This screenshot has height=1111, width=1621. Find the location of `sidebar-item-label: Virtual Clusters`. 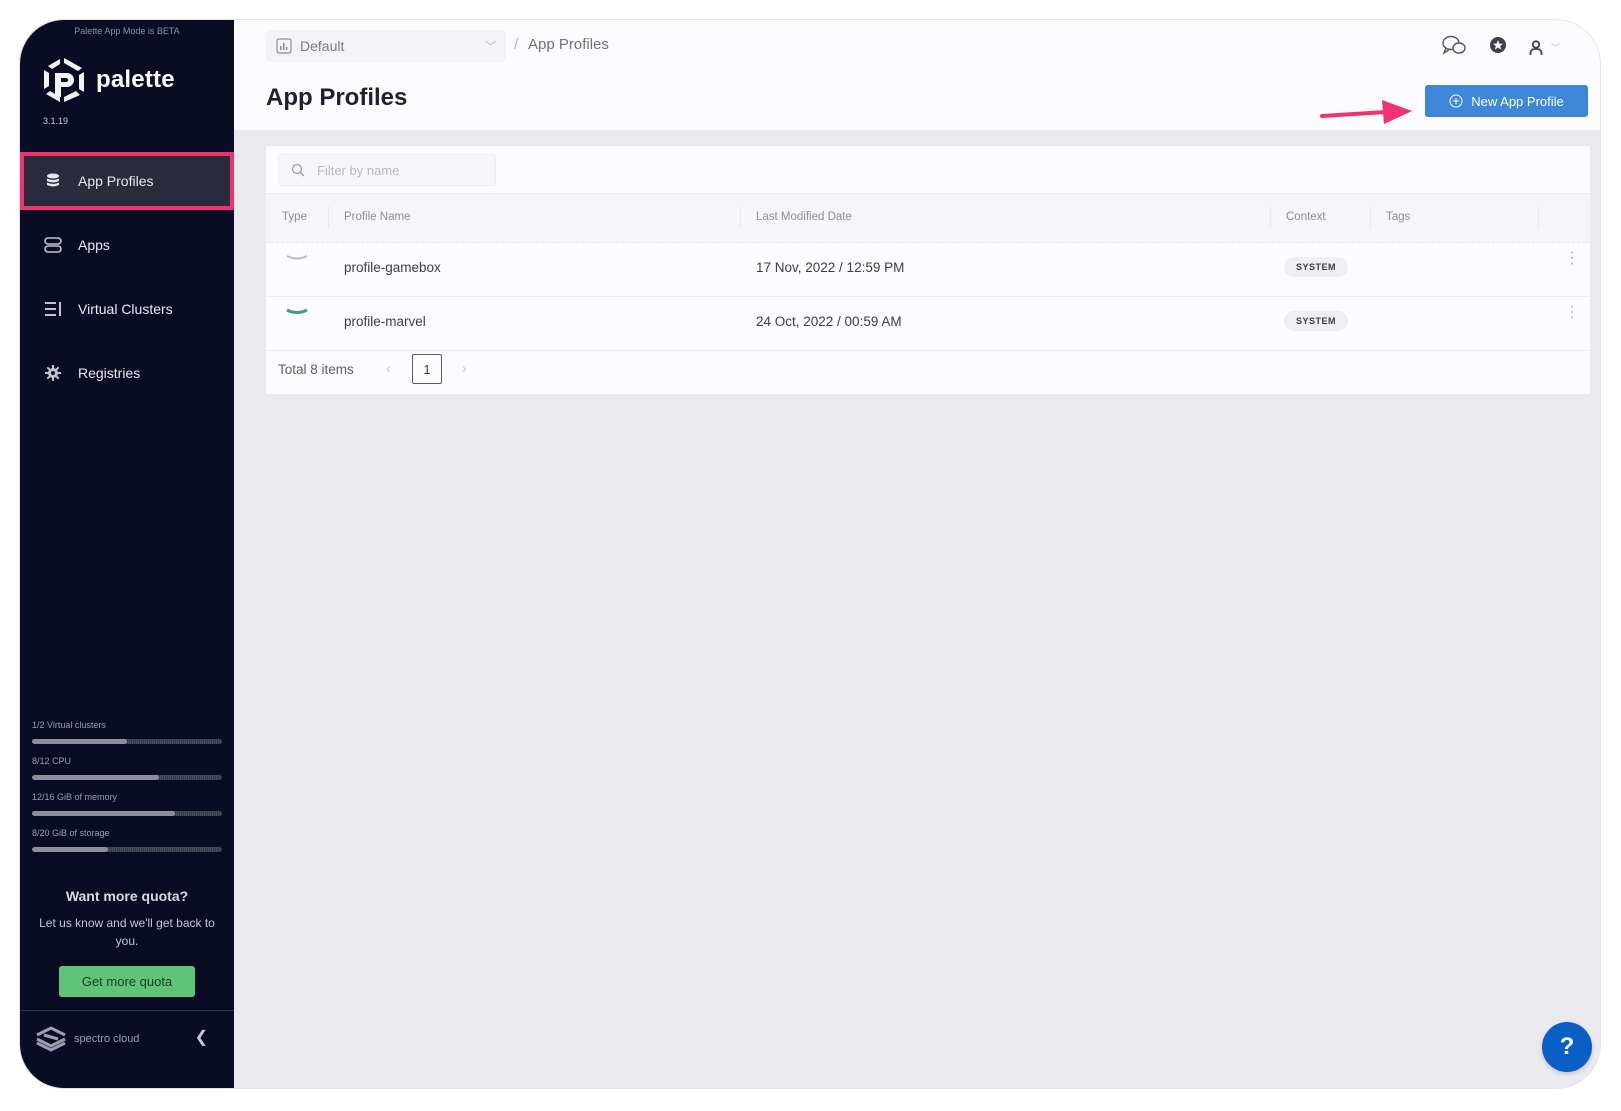

sidebar-item-label: Virtual Clusters is located at coordinates (125, 309).